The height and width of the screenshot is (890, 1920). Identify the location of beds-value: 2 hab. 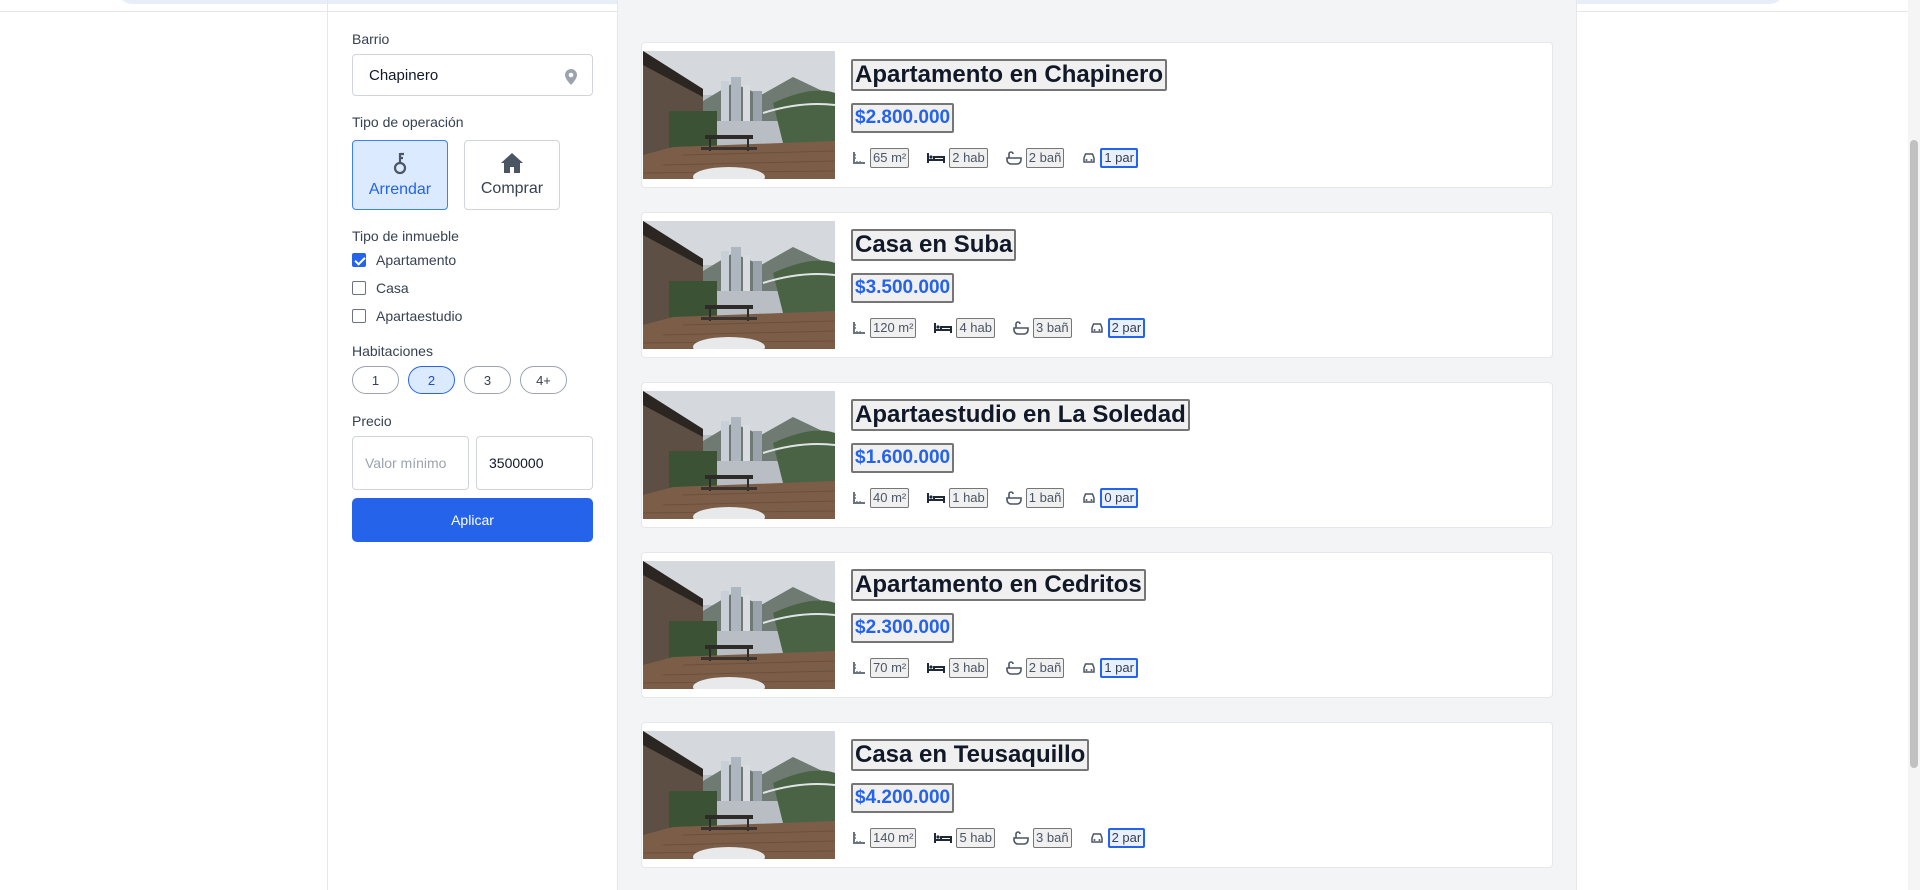
(968, 158).